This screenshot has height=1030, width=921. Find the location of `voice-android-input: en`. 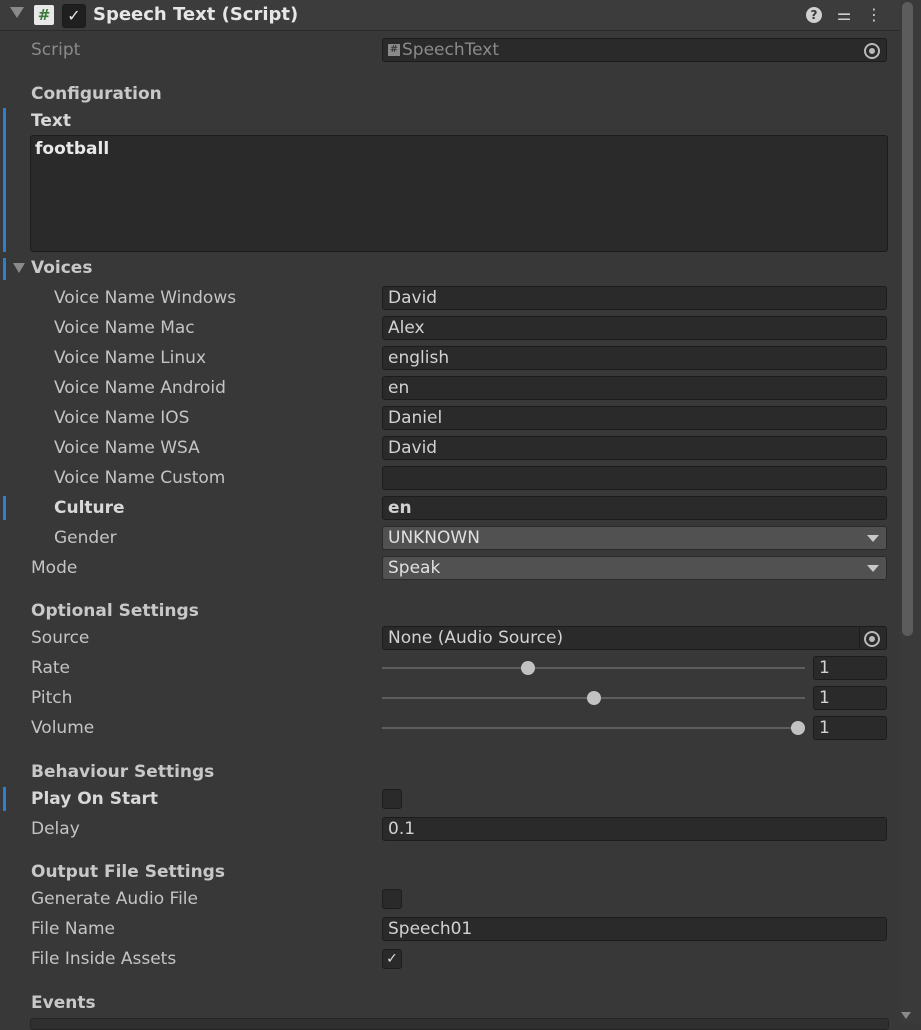

voice-android-input: en is located at coordinates (634, 388).